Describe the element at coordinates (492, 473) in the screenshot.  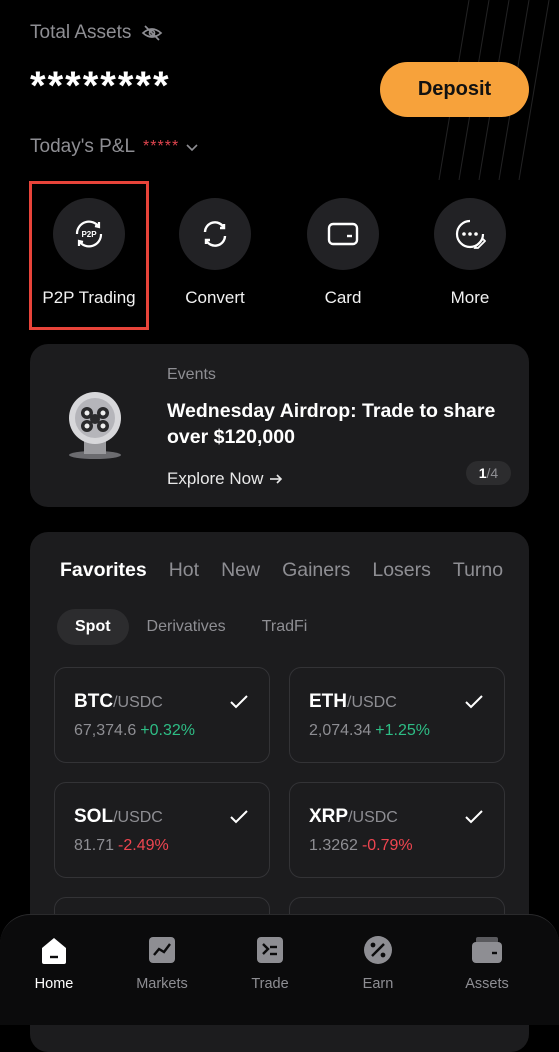
I see `pager-total: /4` at that location.